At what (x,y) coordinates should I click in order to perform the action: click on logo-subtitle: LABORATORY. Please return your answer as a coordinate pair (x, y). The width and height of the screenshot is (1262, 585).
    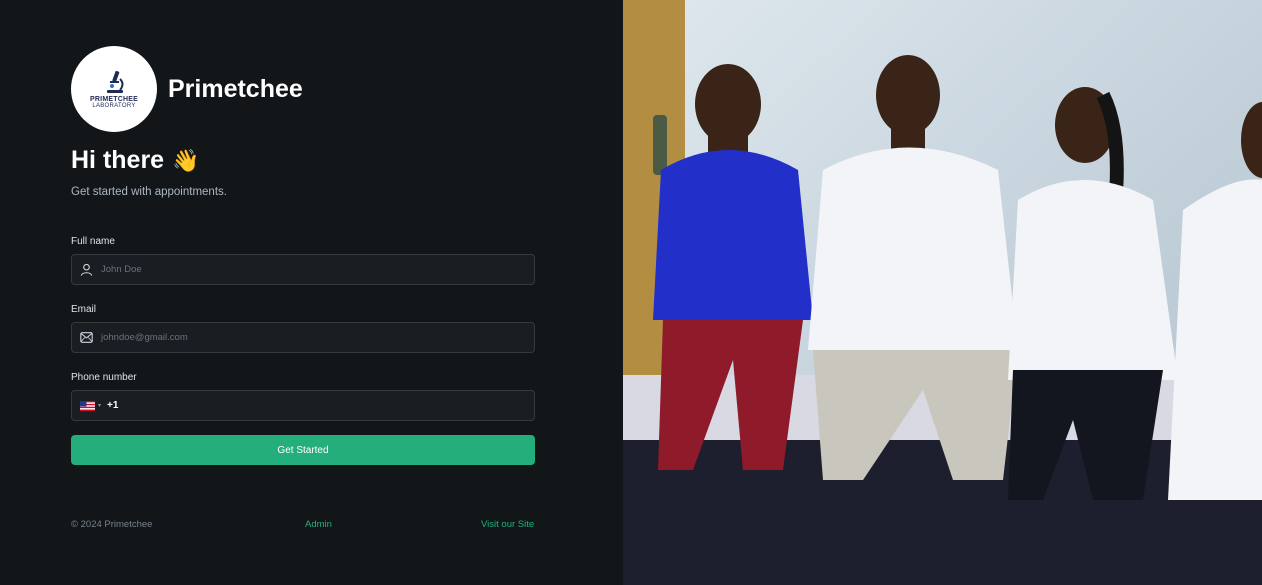
    Looking at the image, I should click on (114, 106).